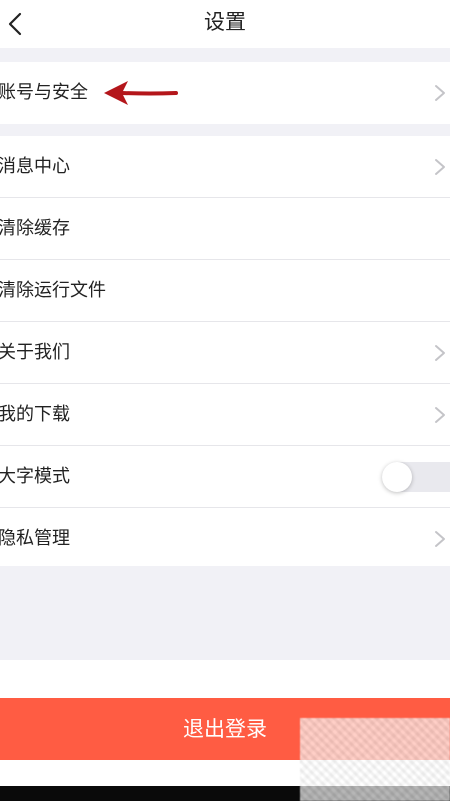  Describe the element at coordinates (53, 290) in the screenshot. I see `row-label: 清除运行文件` at that location.